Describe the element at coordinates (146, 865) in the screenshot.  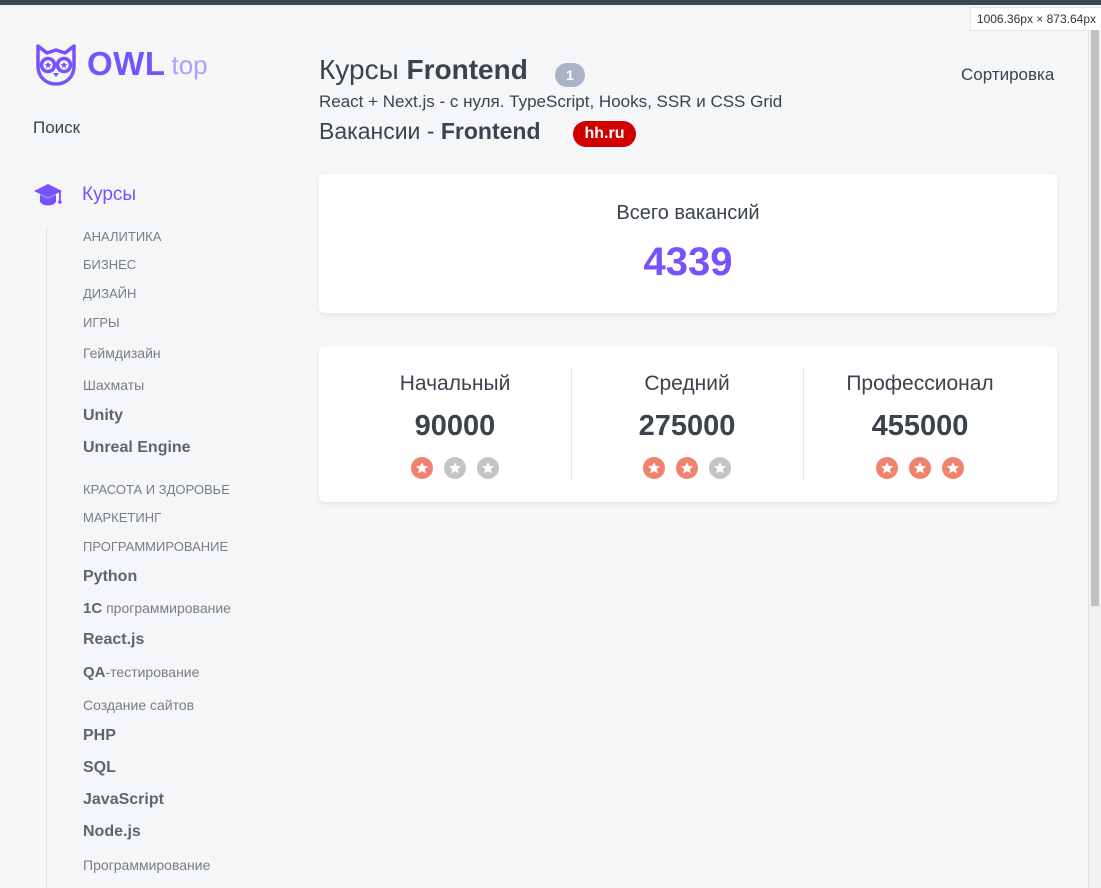
I see `course-programming: Программирование` at that location.